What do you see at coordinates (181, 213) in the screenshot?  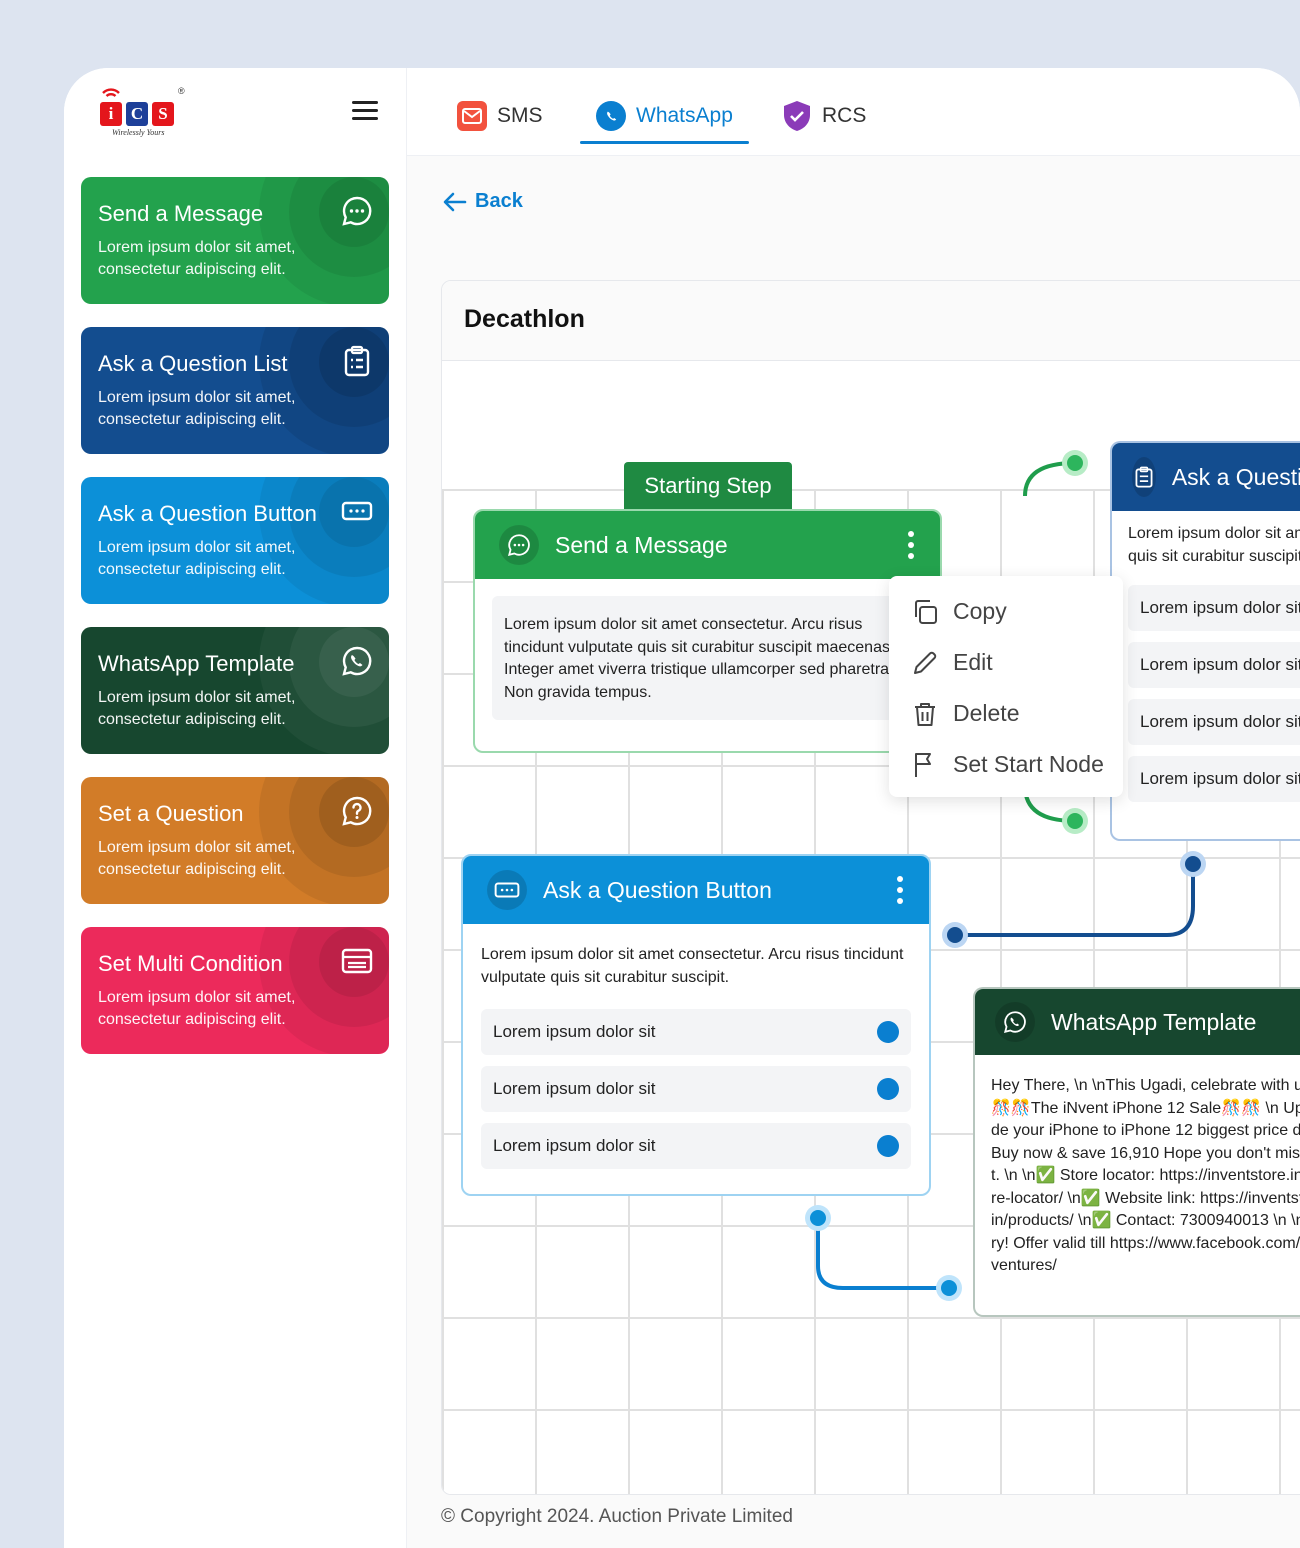 I see `card-title: Send a Message` at bounding box center [181, 213].